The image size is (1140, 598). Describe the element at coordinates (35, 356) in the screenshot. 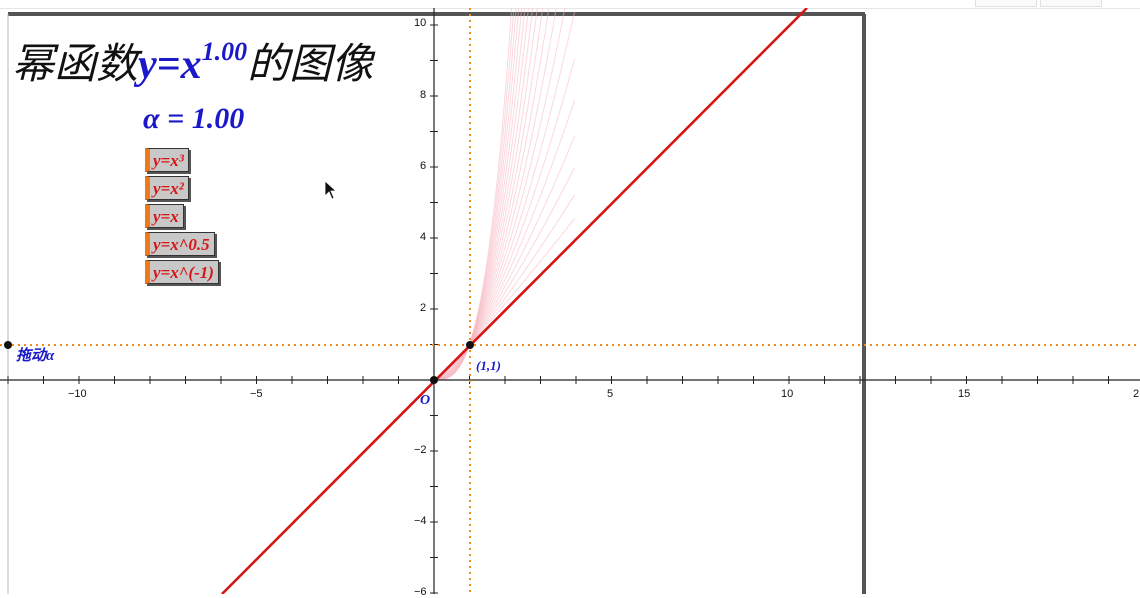

I see `slider-label: 拖动α` at that location.